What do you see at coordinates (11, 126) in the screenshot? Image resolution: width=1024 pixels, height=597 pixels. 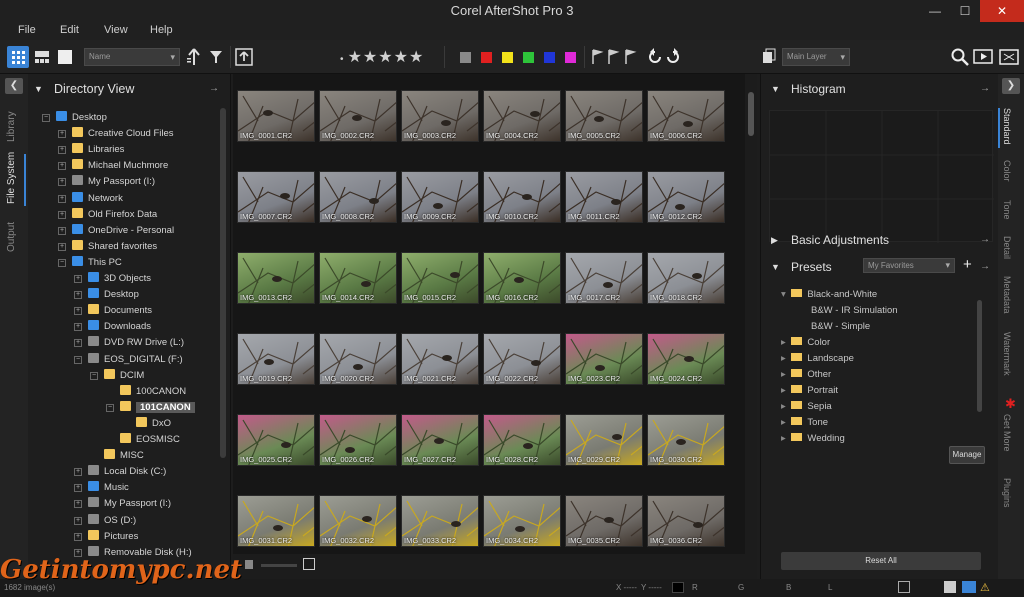 I see `tab-library: Library` at bounding box center [11, 126].